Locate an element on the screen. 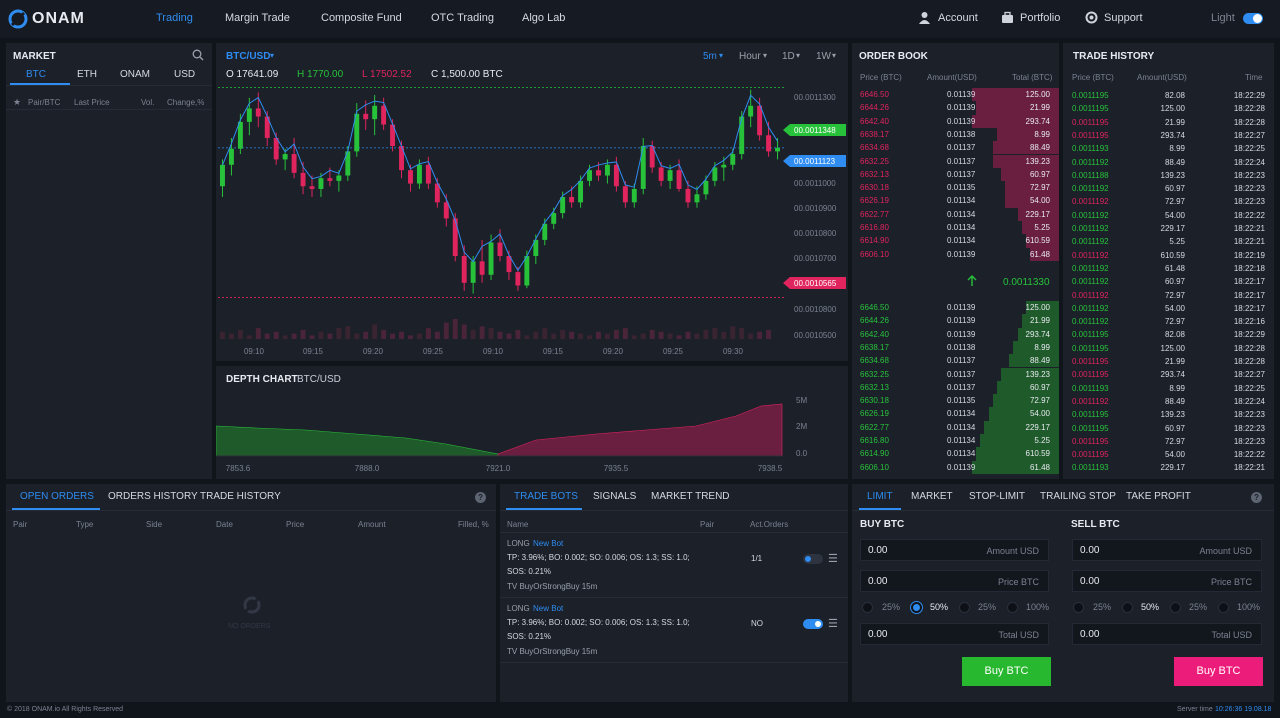 The image size is (1280, 718). ask-row: 6630.18 0.01135 72.97 is located at coordinates (955, 188).